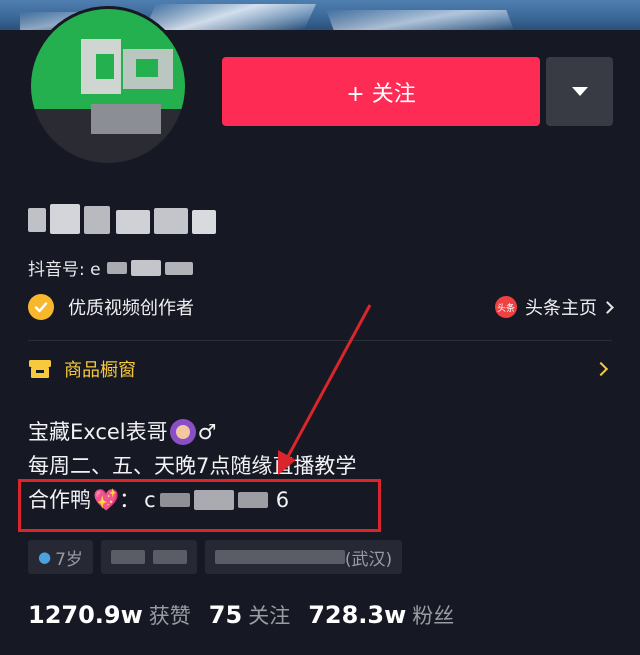 This screenshot has height=655, width=640. I want to click on douyin-id-label: 抖音号: e, so click(64, 270).